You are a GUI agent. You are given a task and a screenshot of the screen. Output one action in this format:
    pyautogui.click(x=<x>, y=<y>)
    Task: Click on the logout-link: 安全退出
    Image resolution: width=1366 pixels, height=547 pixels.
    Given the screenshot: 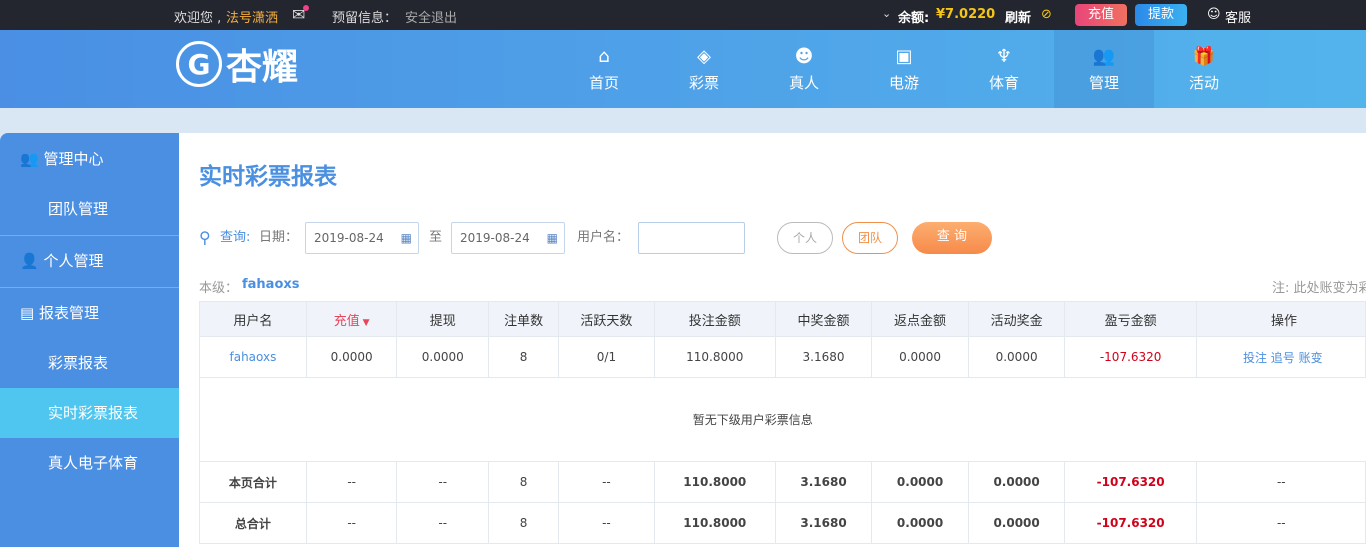 What is the action you would take?
    pyautogui.click(x=431, y=16)
    